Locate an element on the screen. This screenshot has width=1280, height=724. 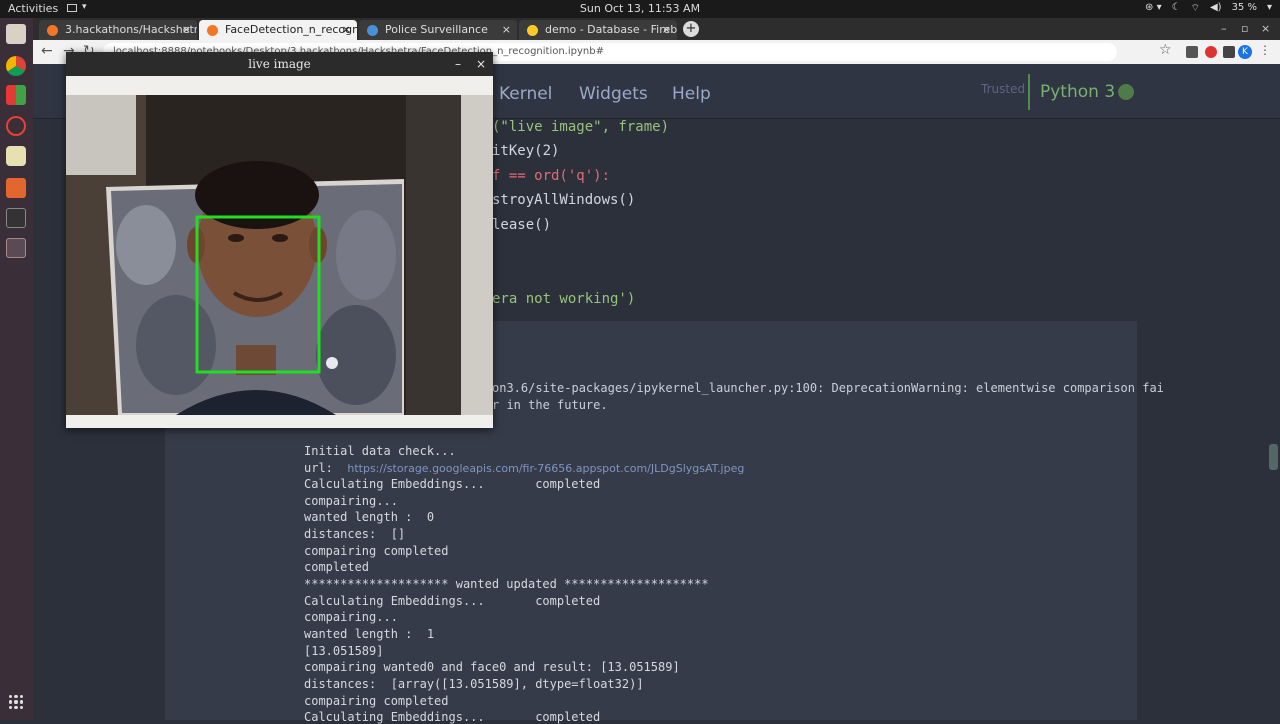
code-line: stroyAllWindows() is located at coordinates (564, 200).